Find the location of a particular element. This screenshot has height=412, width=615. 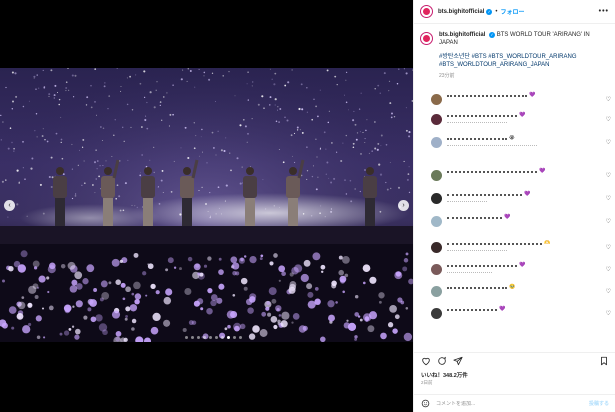

like-count: いいね！348.2万件 is located at coordinates (444, 375).